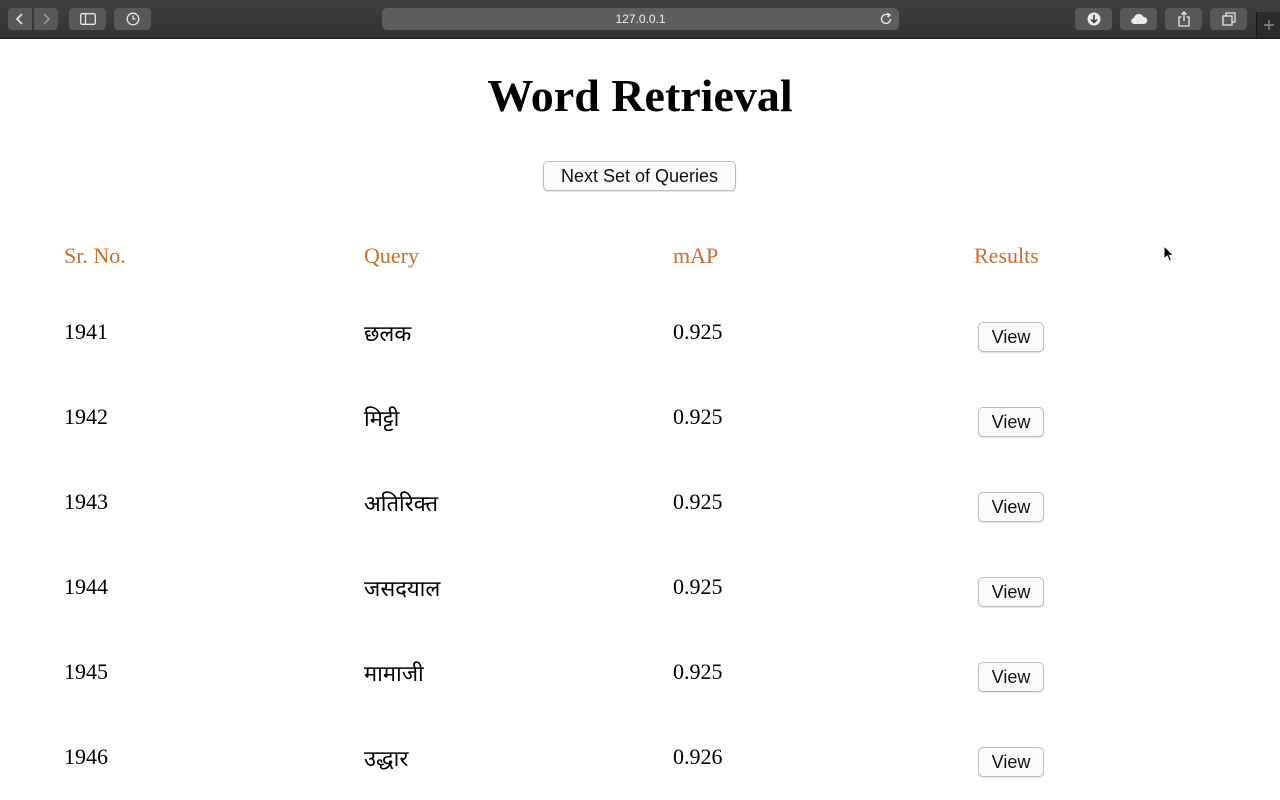 This screenshot has width=1280, height=800. I want to click on cloud-icon, so click(1138, 19).